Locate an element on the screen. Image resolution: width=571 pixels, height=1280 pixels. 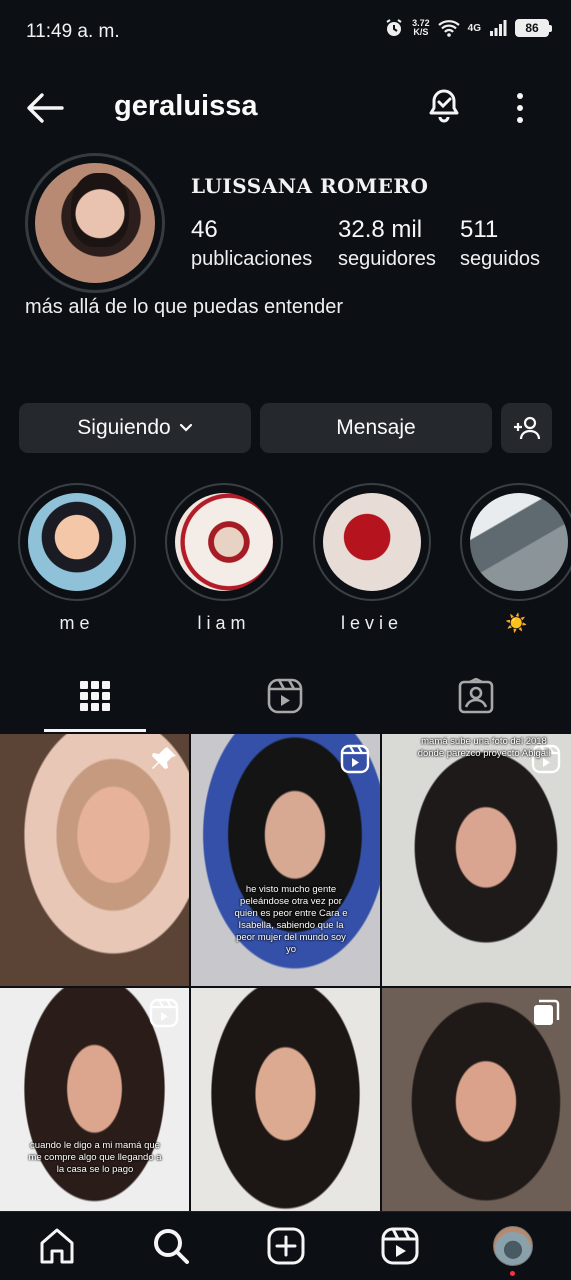
following-button: Siguiendo is located at coordinates (135, 428).